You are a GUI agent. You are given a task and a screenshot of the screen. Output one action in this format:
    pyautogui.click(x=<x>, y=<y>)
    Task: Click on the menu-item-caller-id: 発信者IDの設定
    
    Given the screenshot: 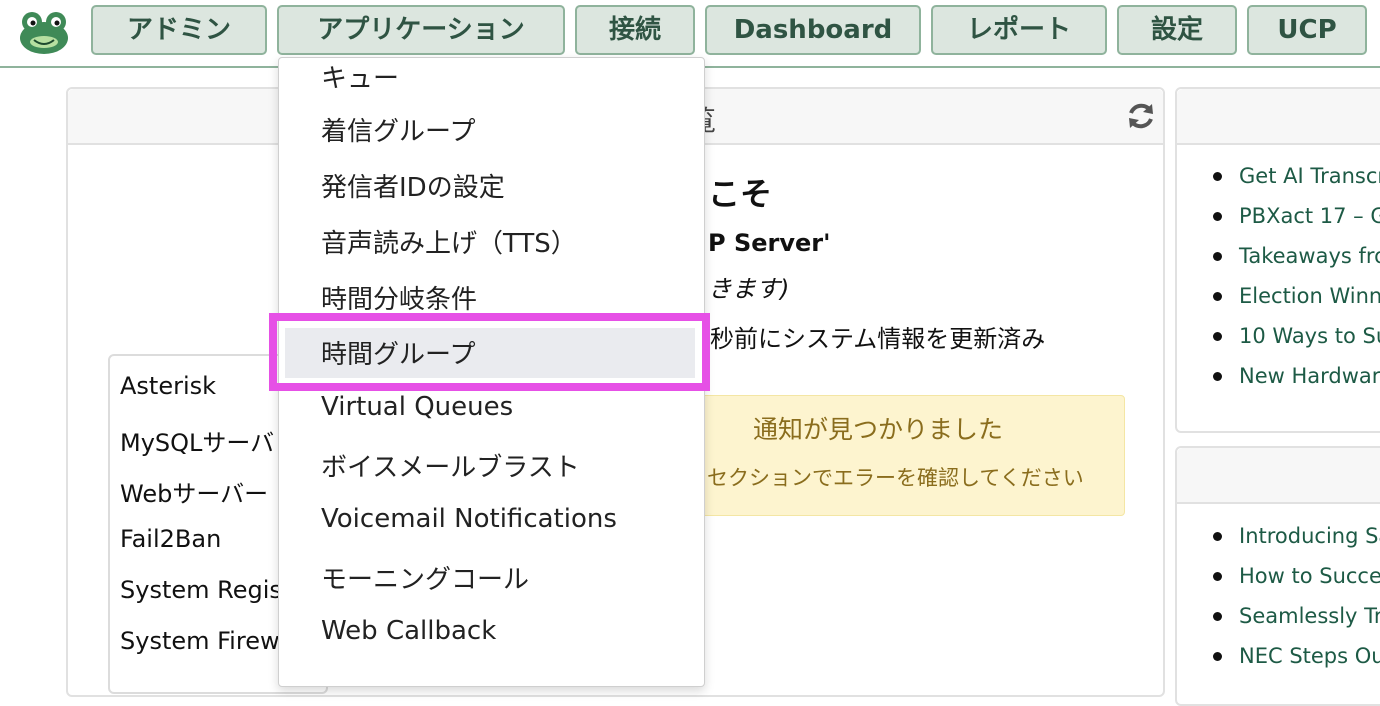 What is the action you would take?
    pyautogui.click(x=413, y=185)
    